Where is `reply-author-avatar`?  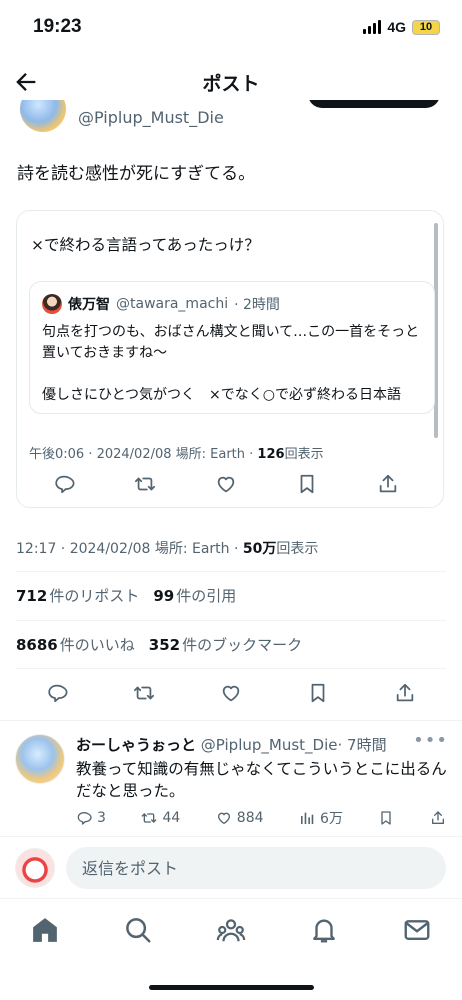 reply-author-avatar is located at coordinates (40, 759).